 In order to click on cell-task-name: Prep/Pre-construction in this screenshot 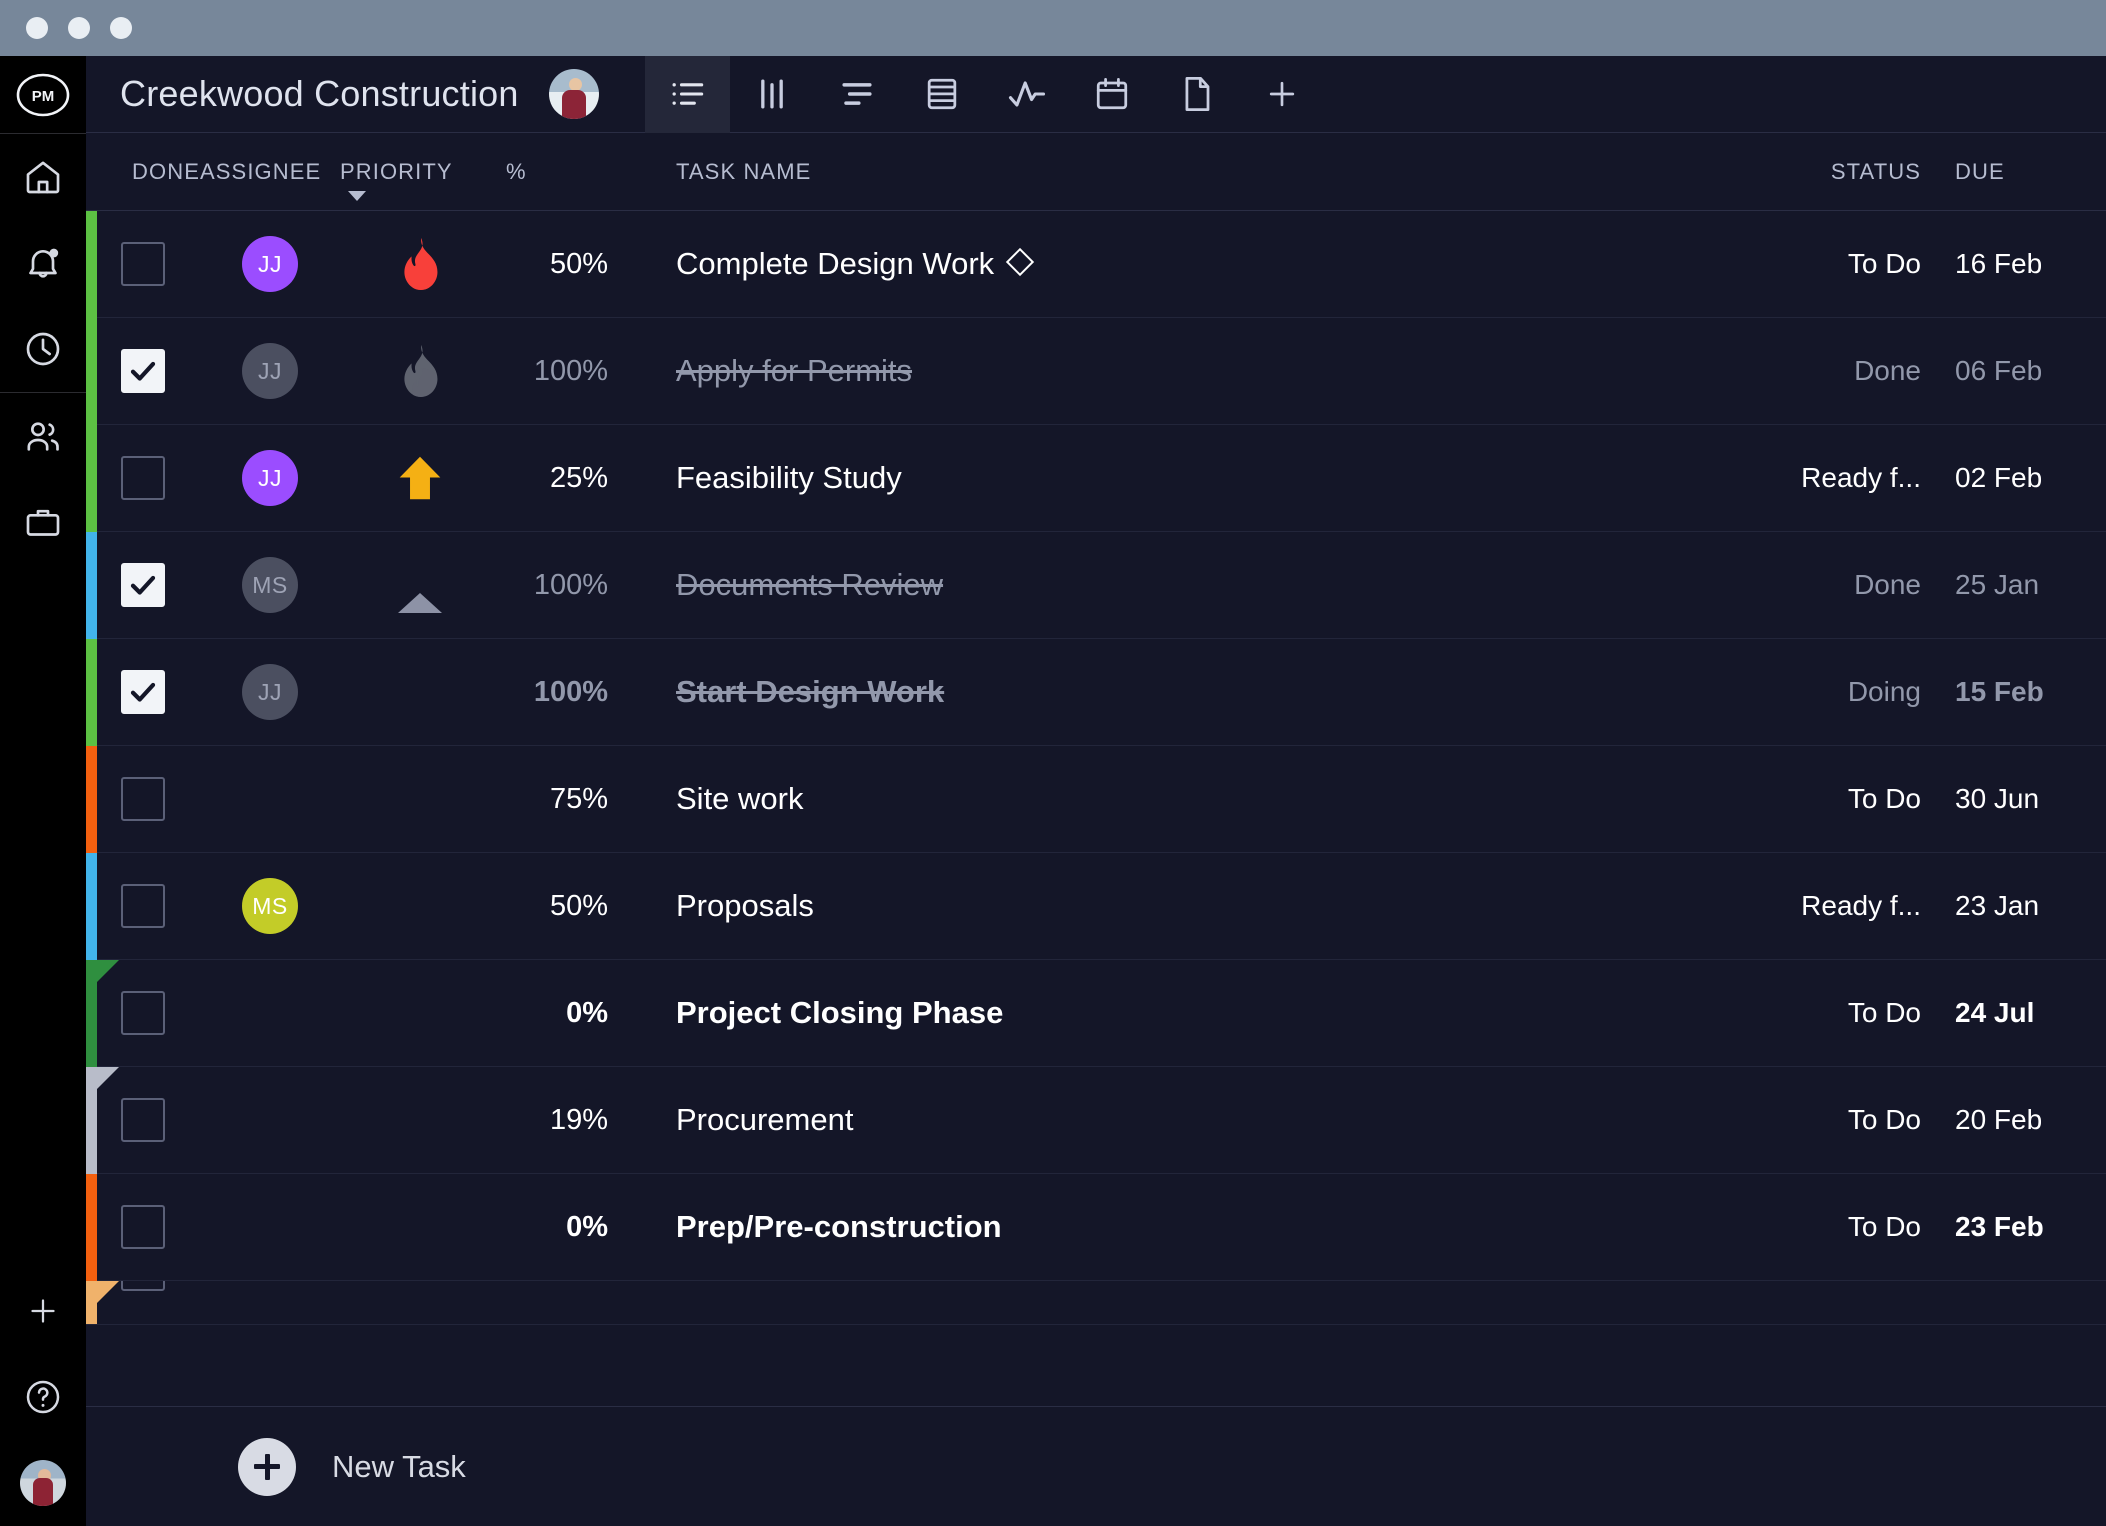, I will do `click(1154, 1227)`.